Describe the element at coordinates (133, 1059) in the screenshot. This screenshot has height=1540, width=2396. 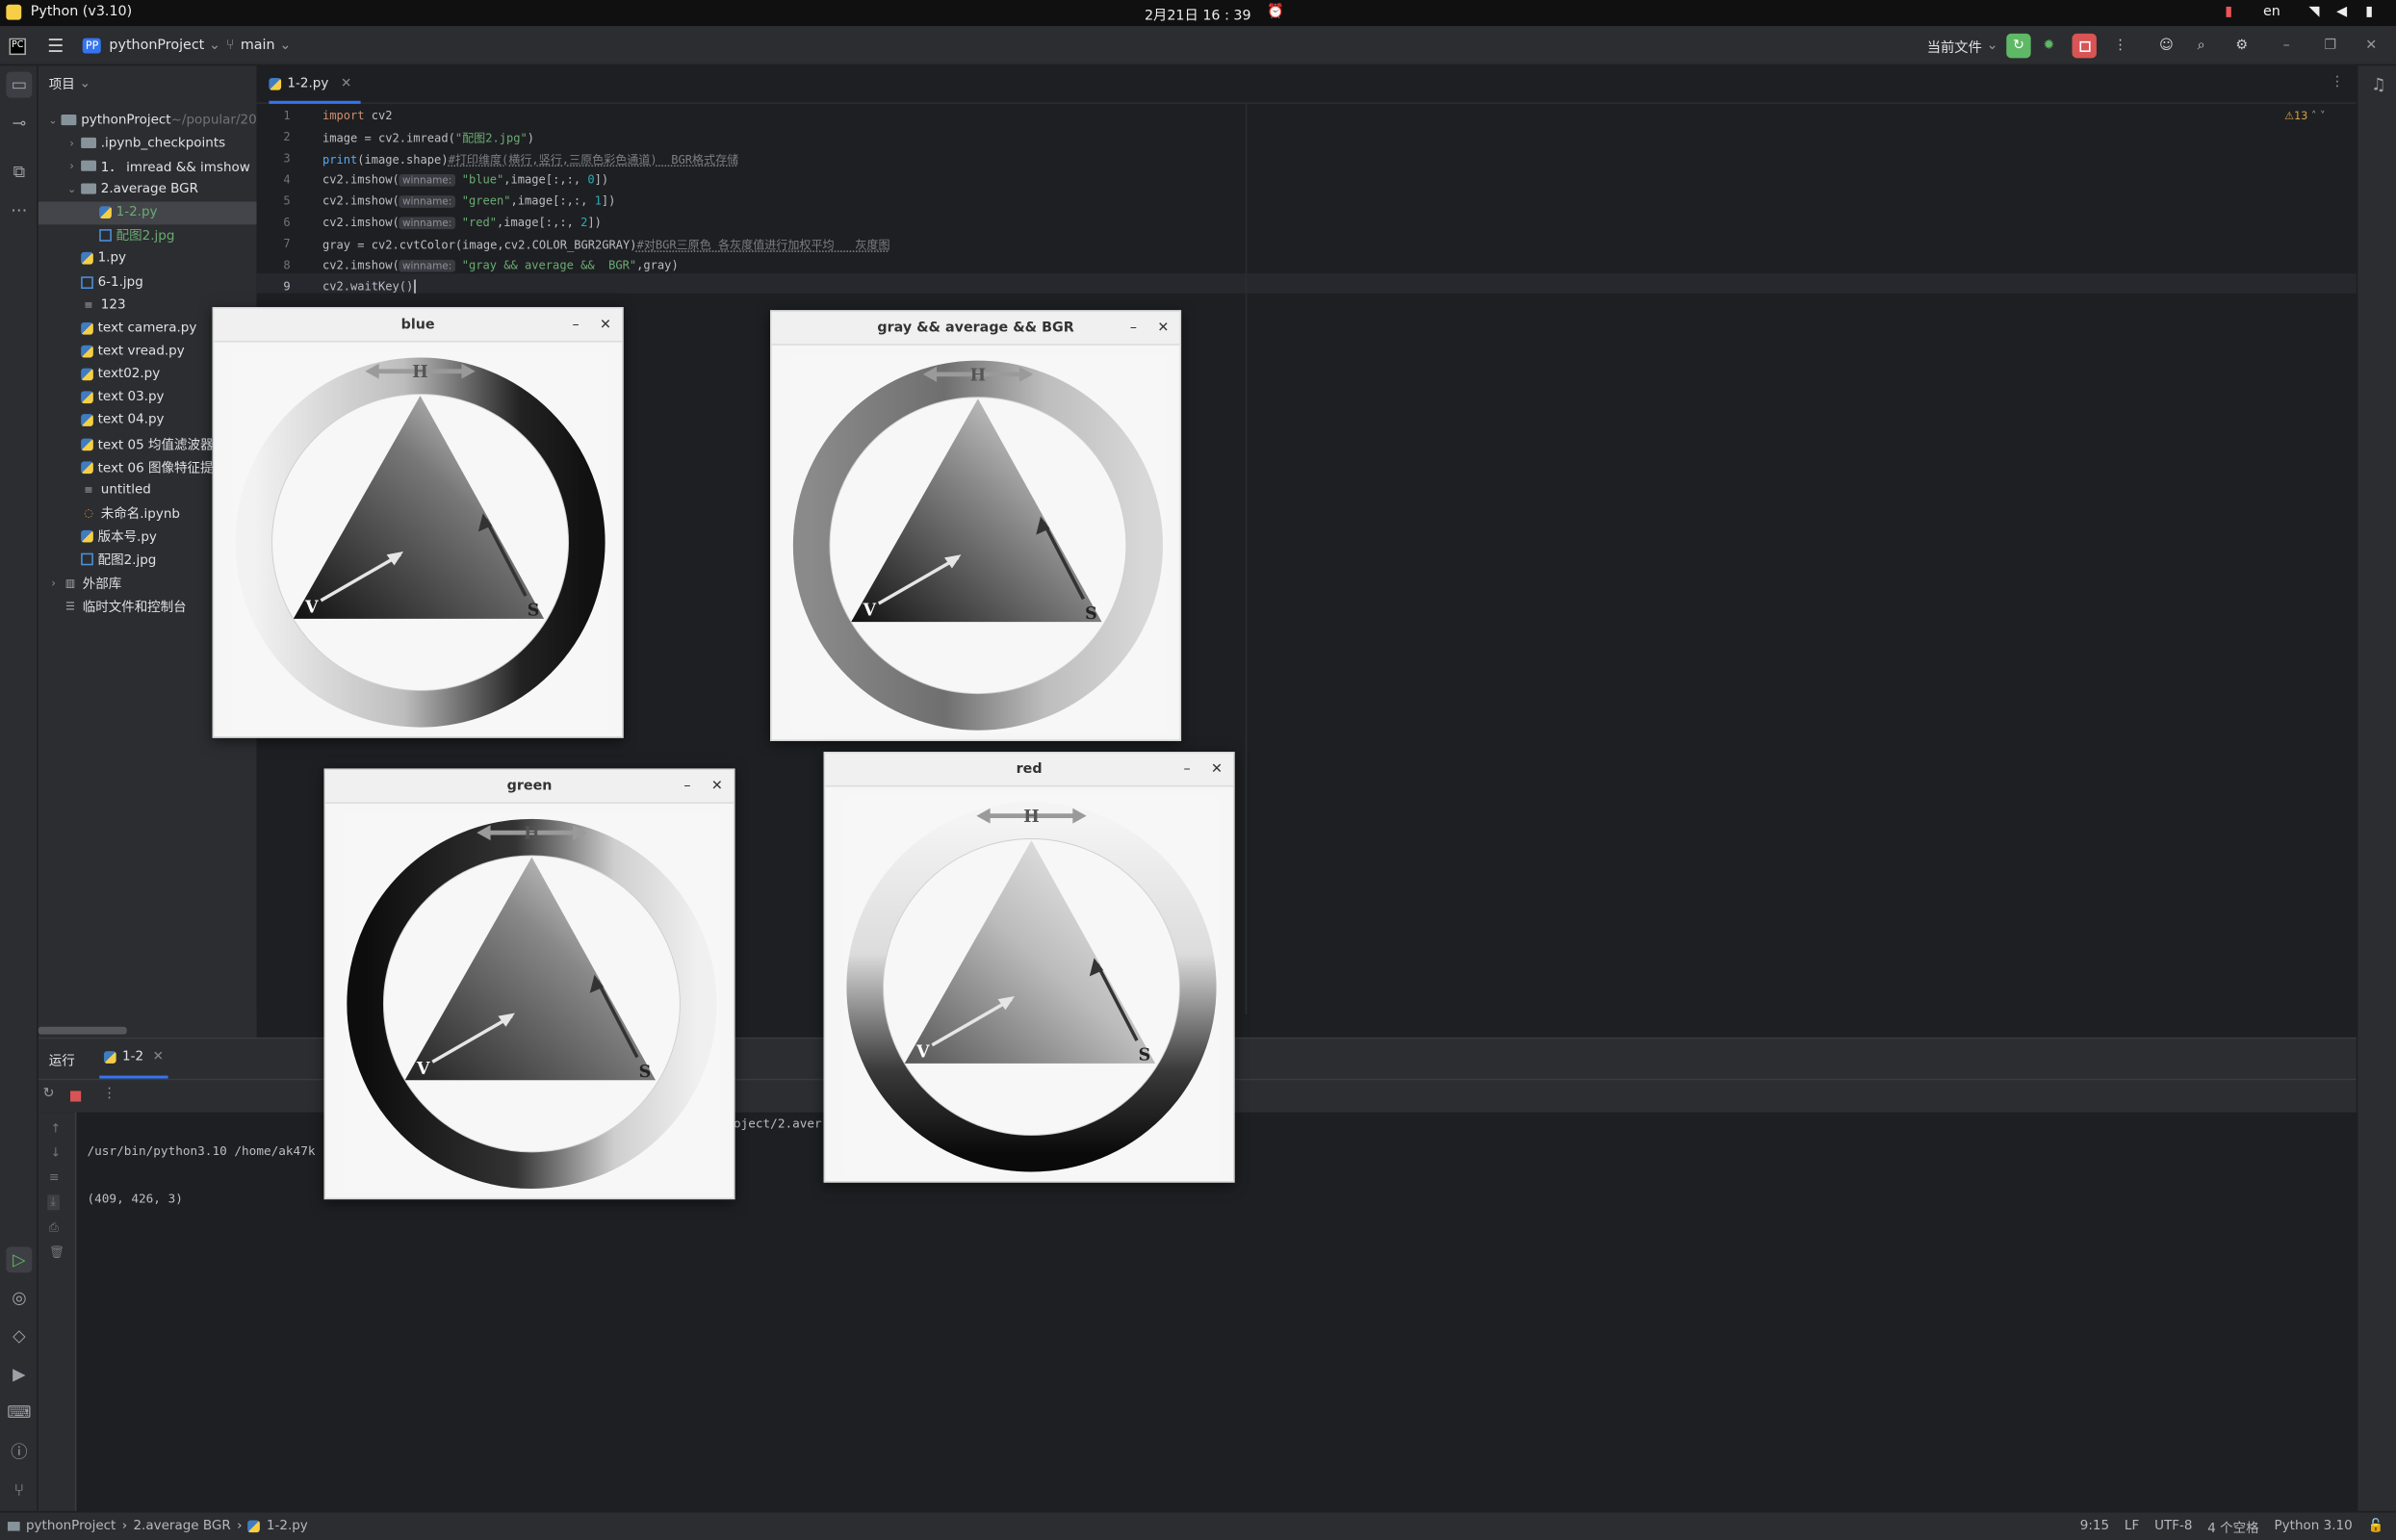
I see `run-tab-1-2: 1-2 ✕` at that location.